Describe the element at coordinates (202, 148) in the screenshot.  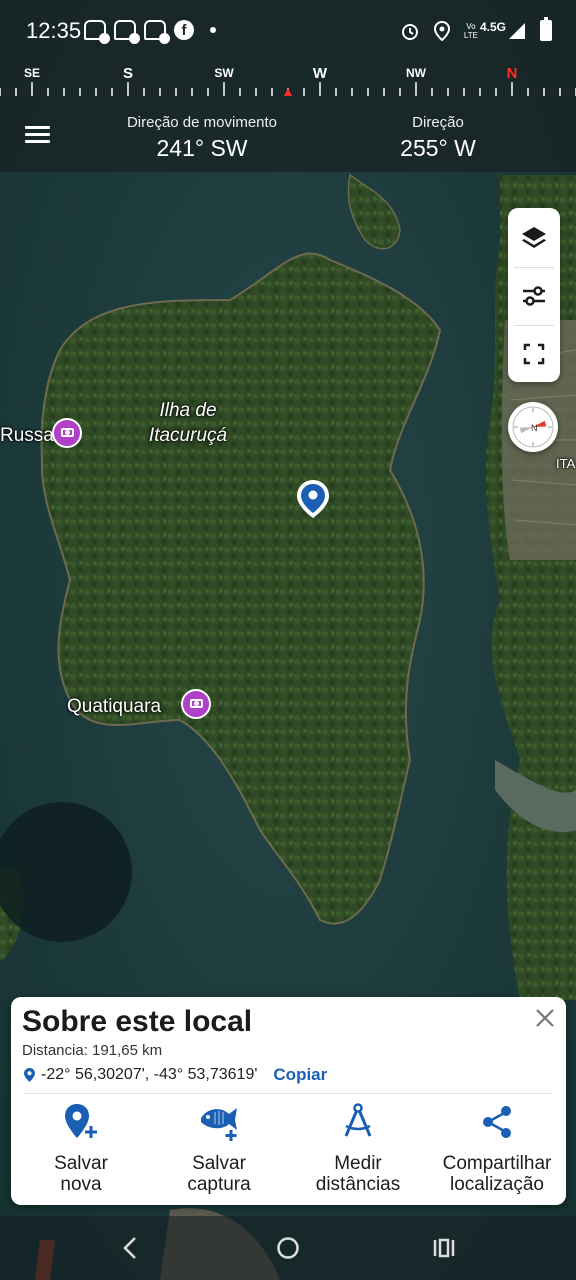
I see `movement-direction-value: 241° SW` at that location.